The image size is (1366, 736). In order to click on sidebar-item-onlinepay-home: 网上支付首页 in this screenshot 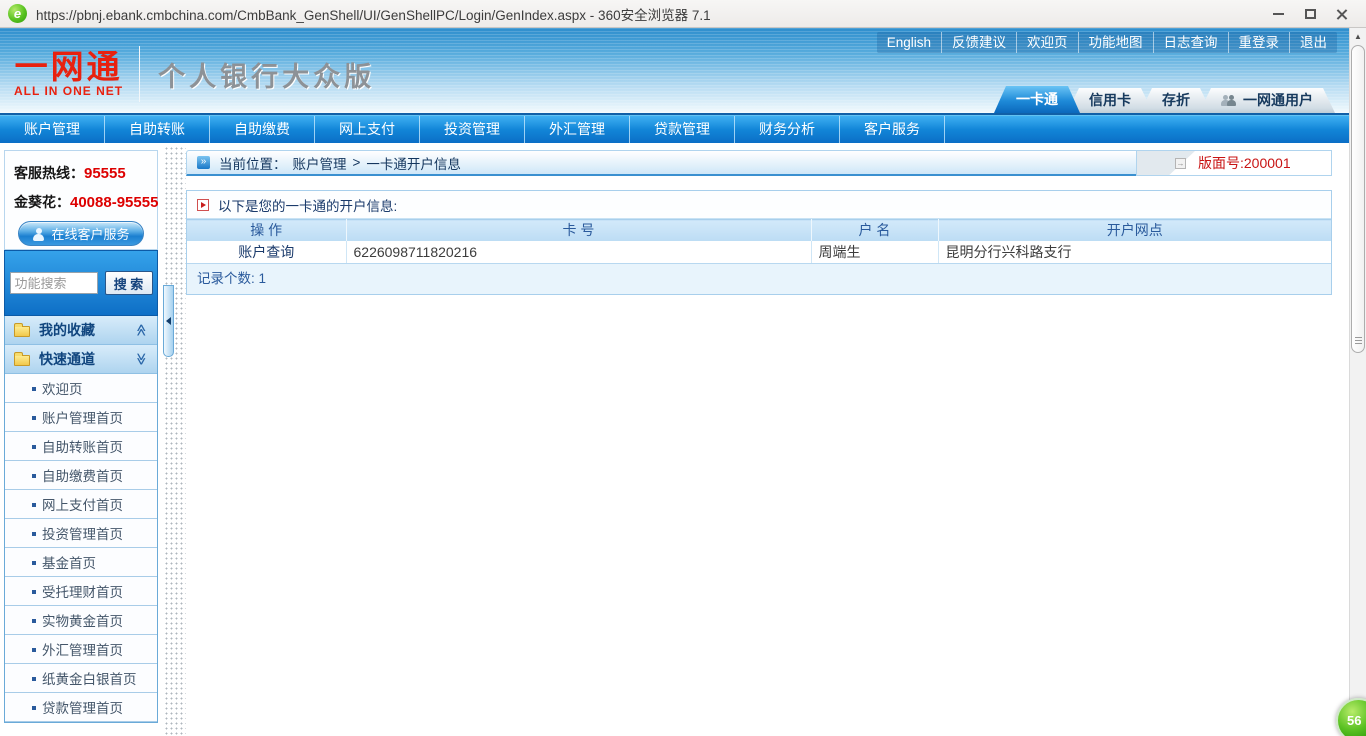, I will do `click(81, 504)`.